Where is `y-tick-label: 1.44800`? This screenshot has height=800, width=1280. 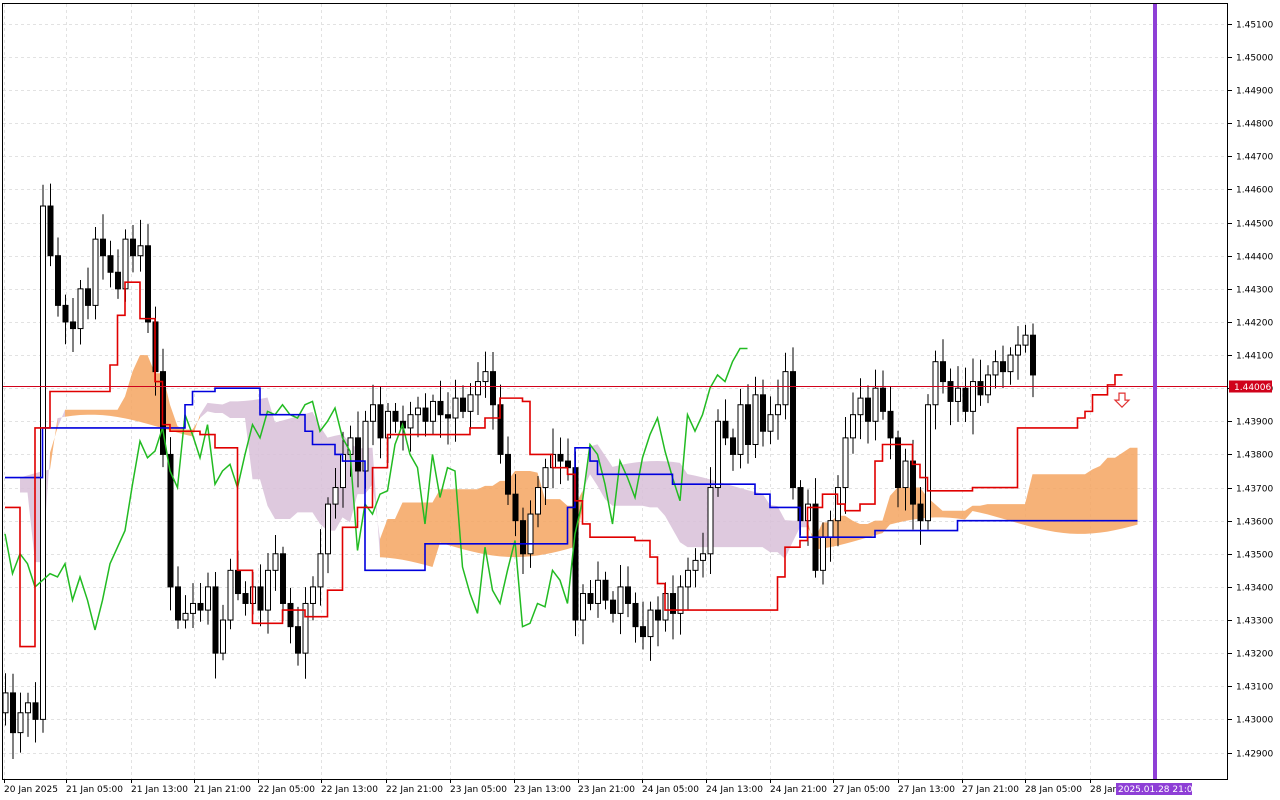
y-tick-label: 1.44800 is located at coordinates (1254, 125).